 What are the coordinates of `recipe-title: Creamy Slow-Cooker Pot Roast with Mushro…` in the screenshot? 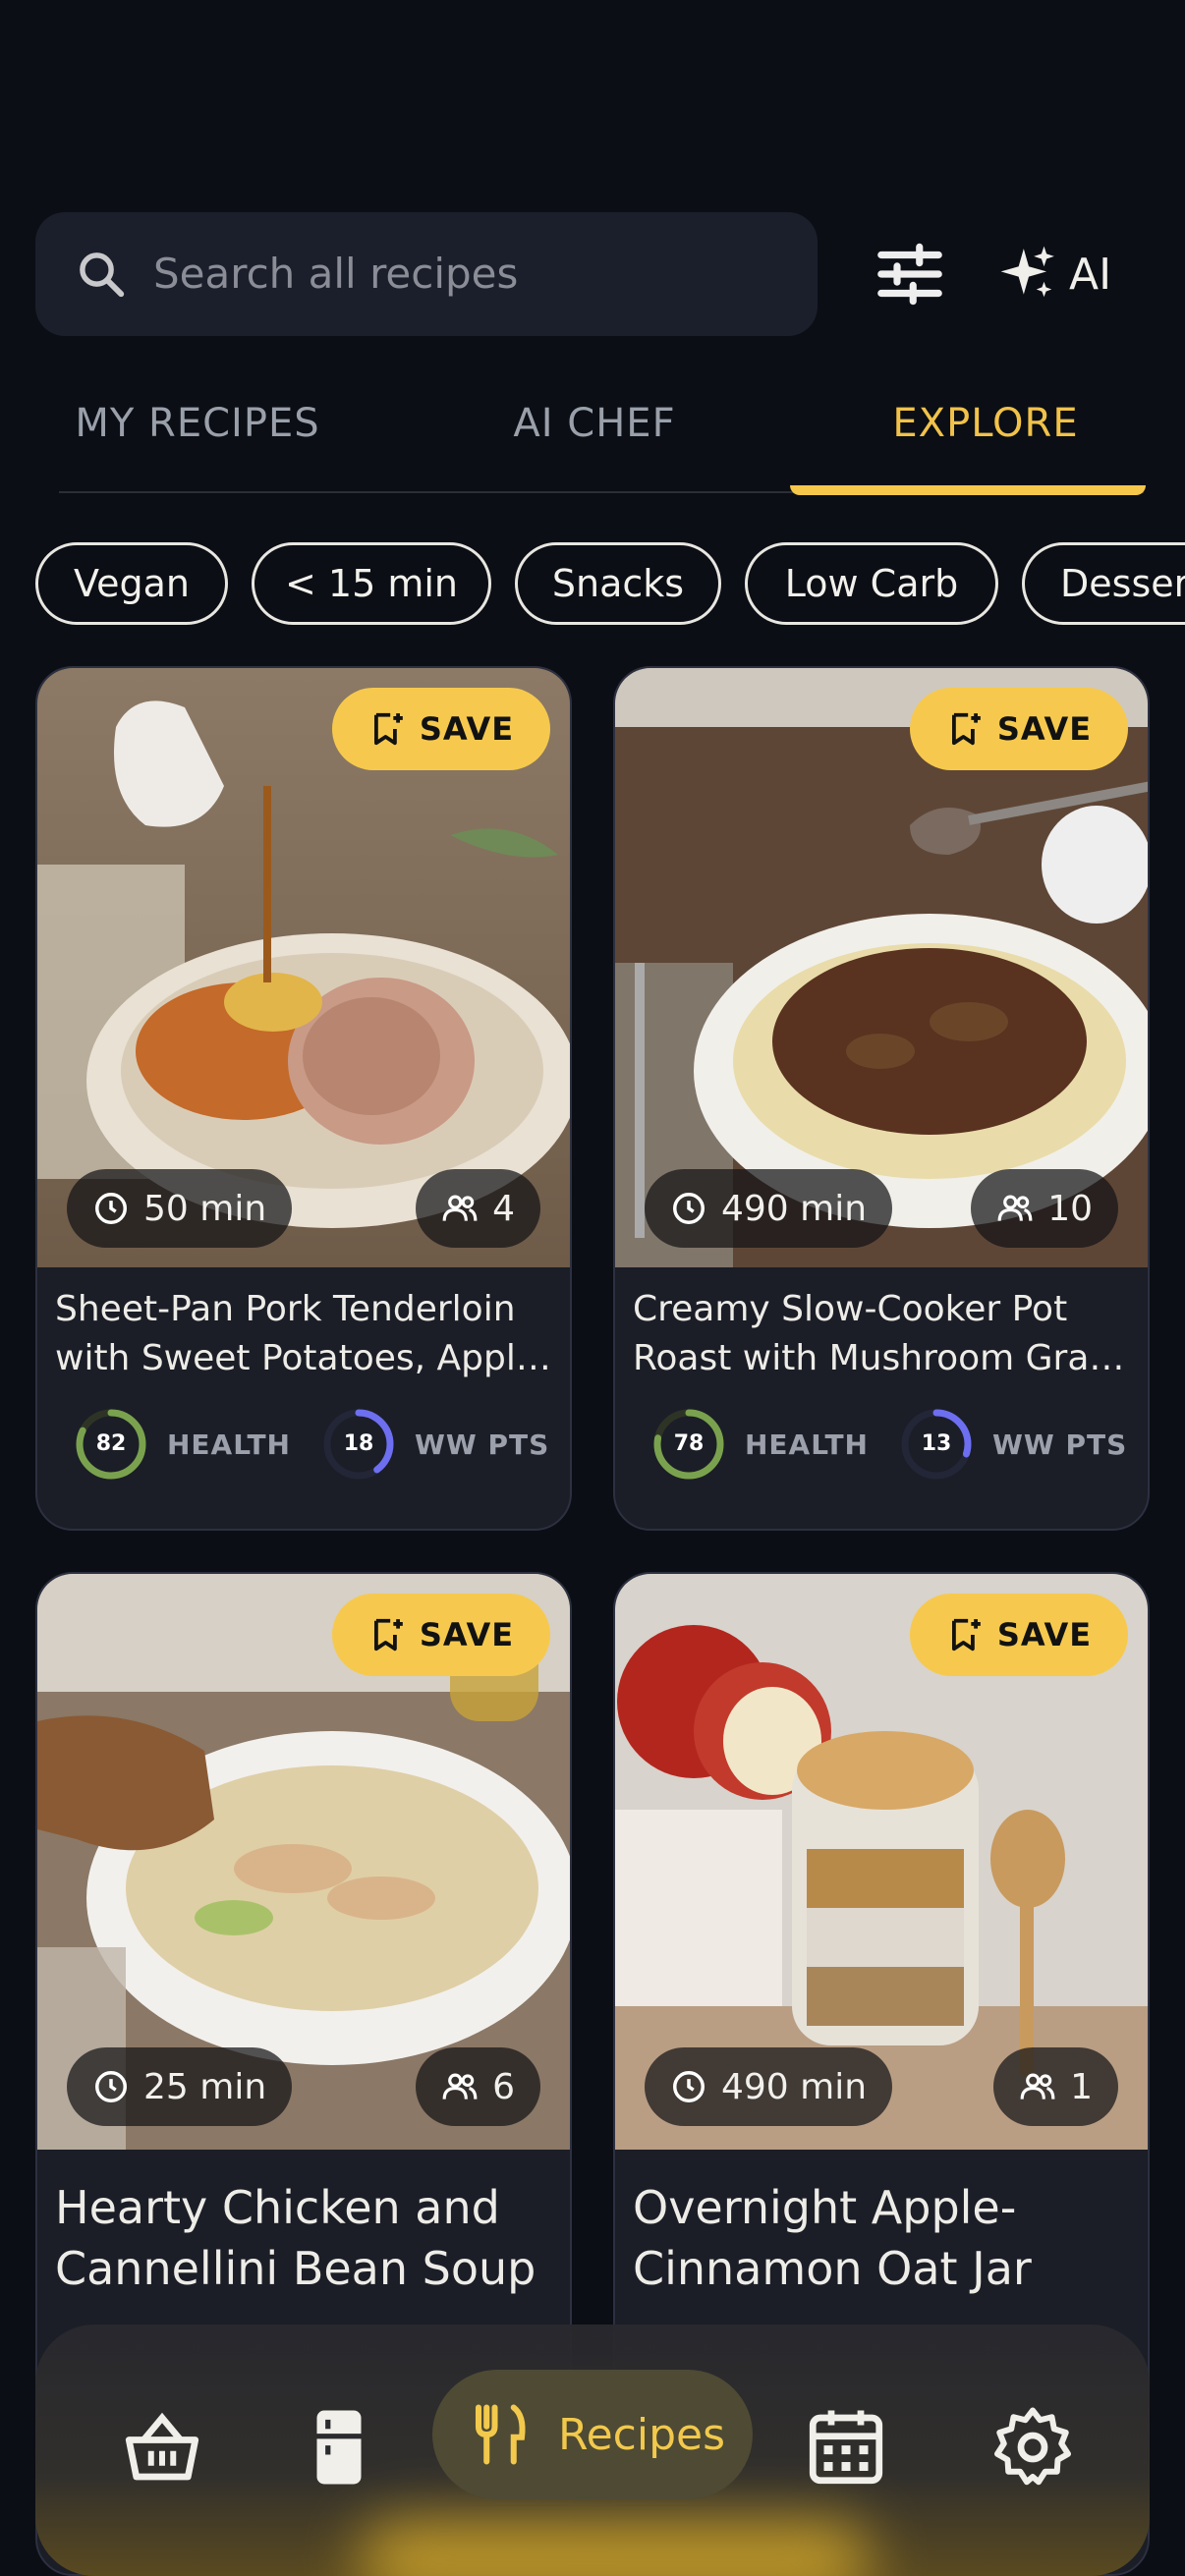 It's located at (883, 1333).